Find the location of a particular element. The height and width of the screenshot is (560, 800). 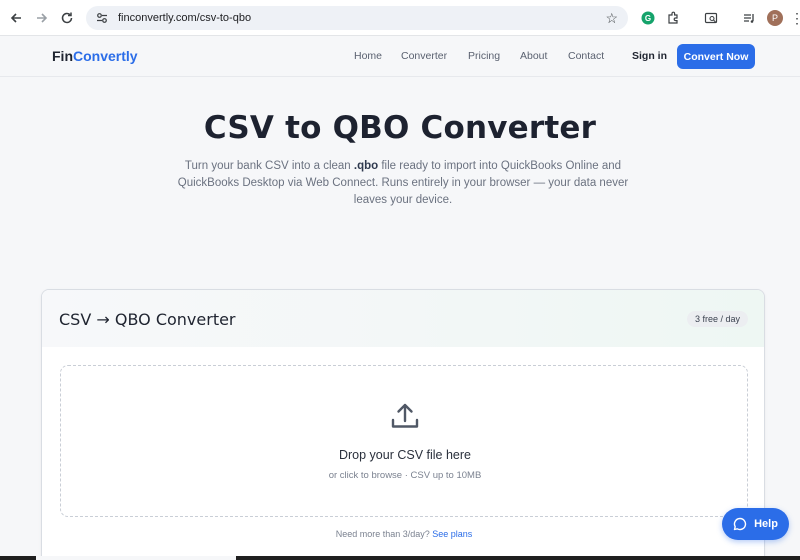

forward-icon is located at coordinates (42, 18).